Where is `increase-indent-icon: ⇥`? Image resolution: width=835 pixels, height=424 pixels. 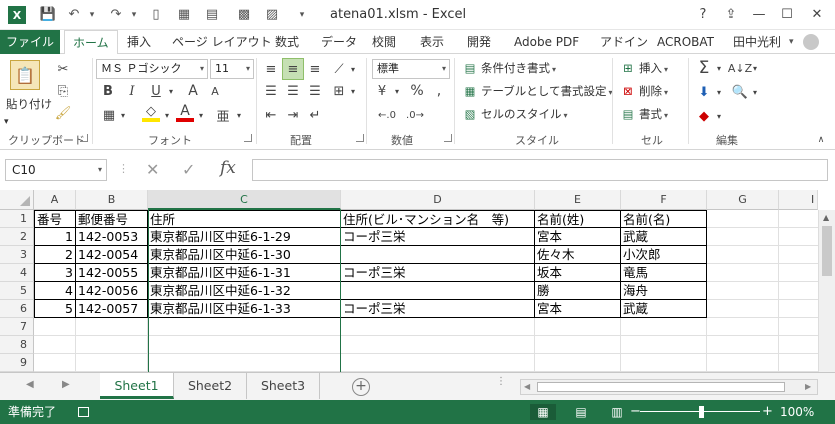 increase-indent-icon: ⇥ is located at coordinates (293, 115).